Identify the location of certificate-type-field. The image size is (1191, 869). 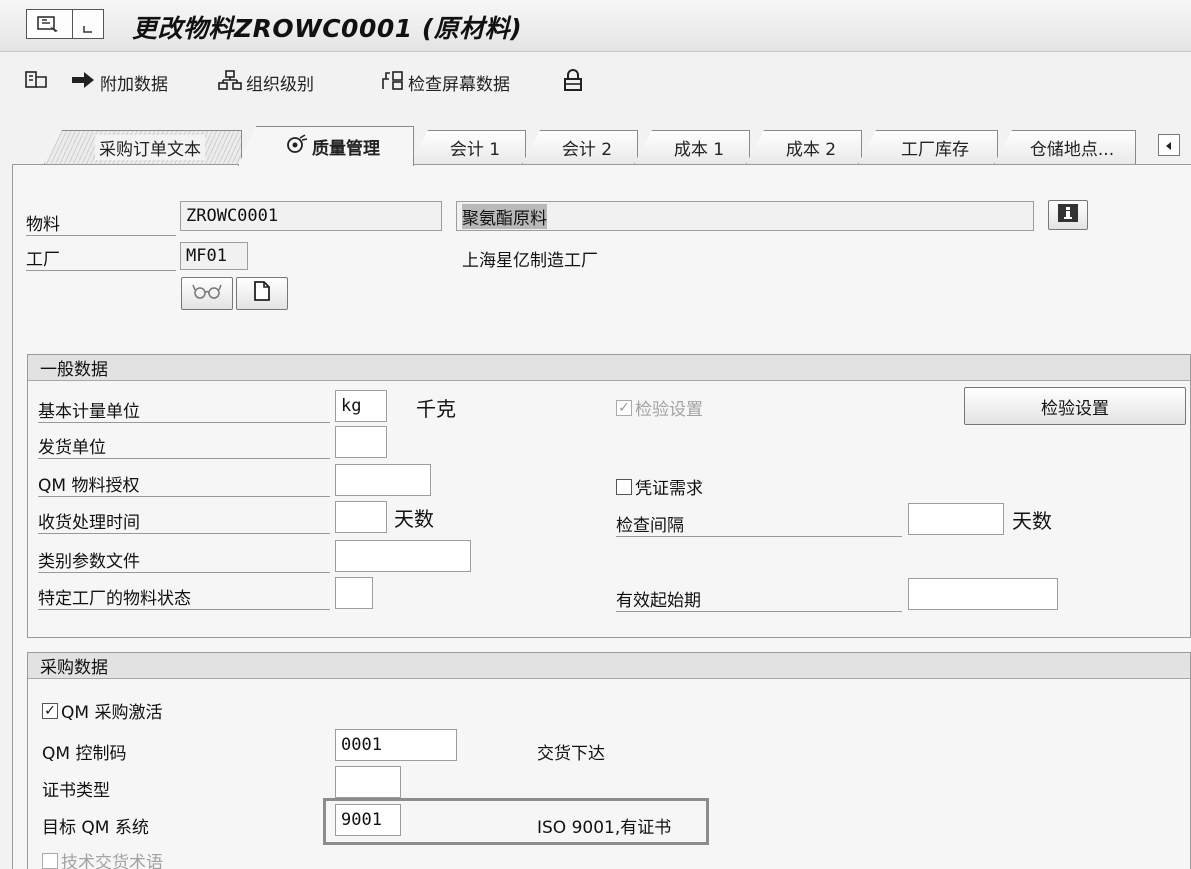
(368, 782).